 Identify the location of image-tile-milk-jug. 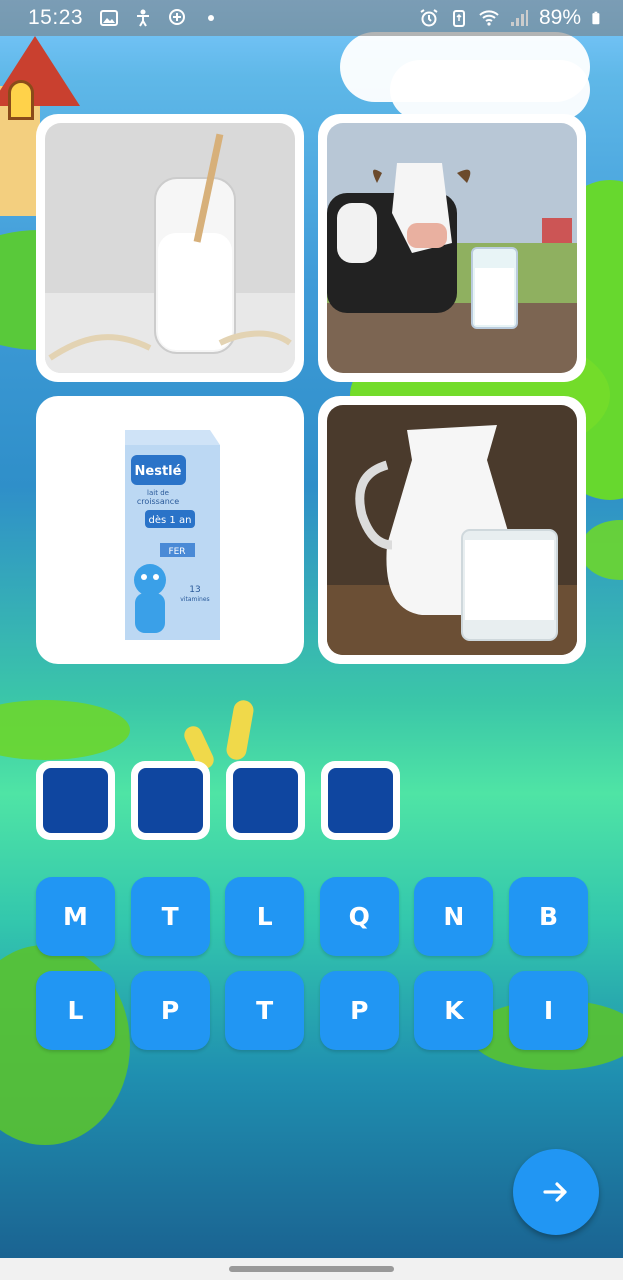
(452, 530).